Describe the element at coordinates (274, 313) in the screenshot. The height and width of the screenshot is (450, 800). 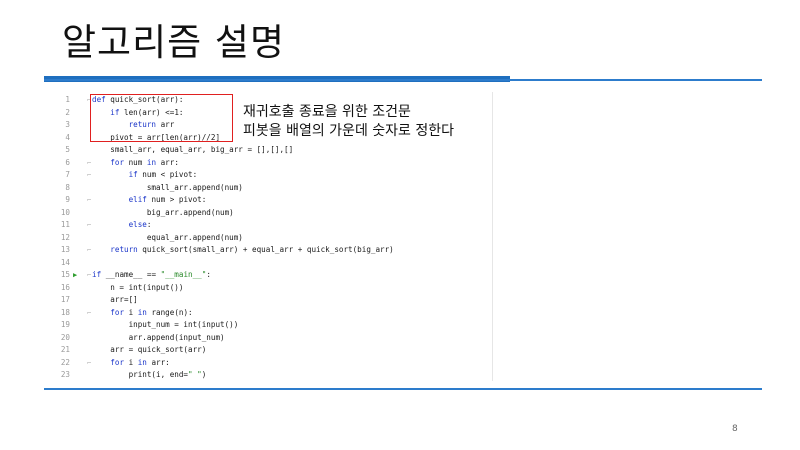
I see `code-line: 18 ⌐ for i in range(n):` at that location.